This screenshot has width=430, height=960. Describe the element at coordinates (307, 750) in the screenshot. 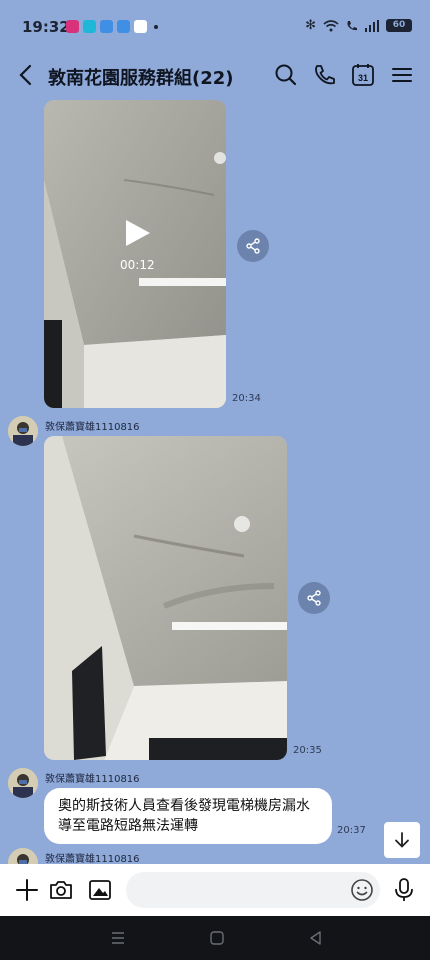

I see `message-time: 20:35` at that location.